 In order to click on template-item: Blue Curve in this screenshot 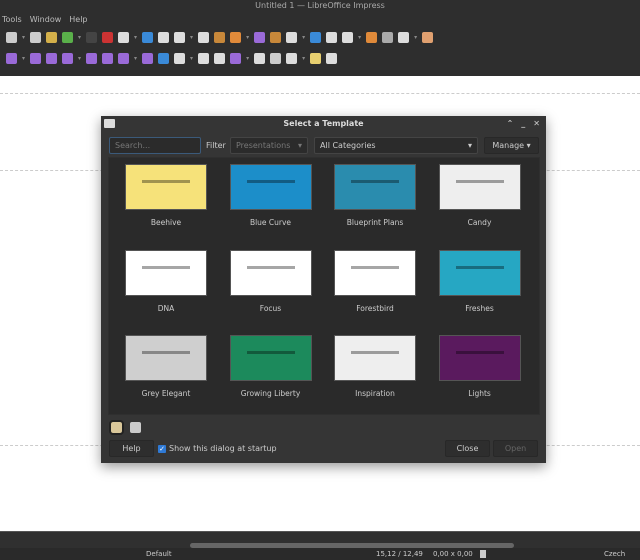, I will do `click(270, 195)`.